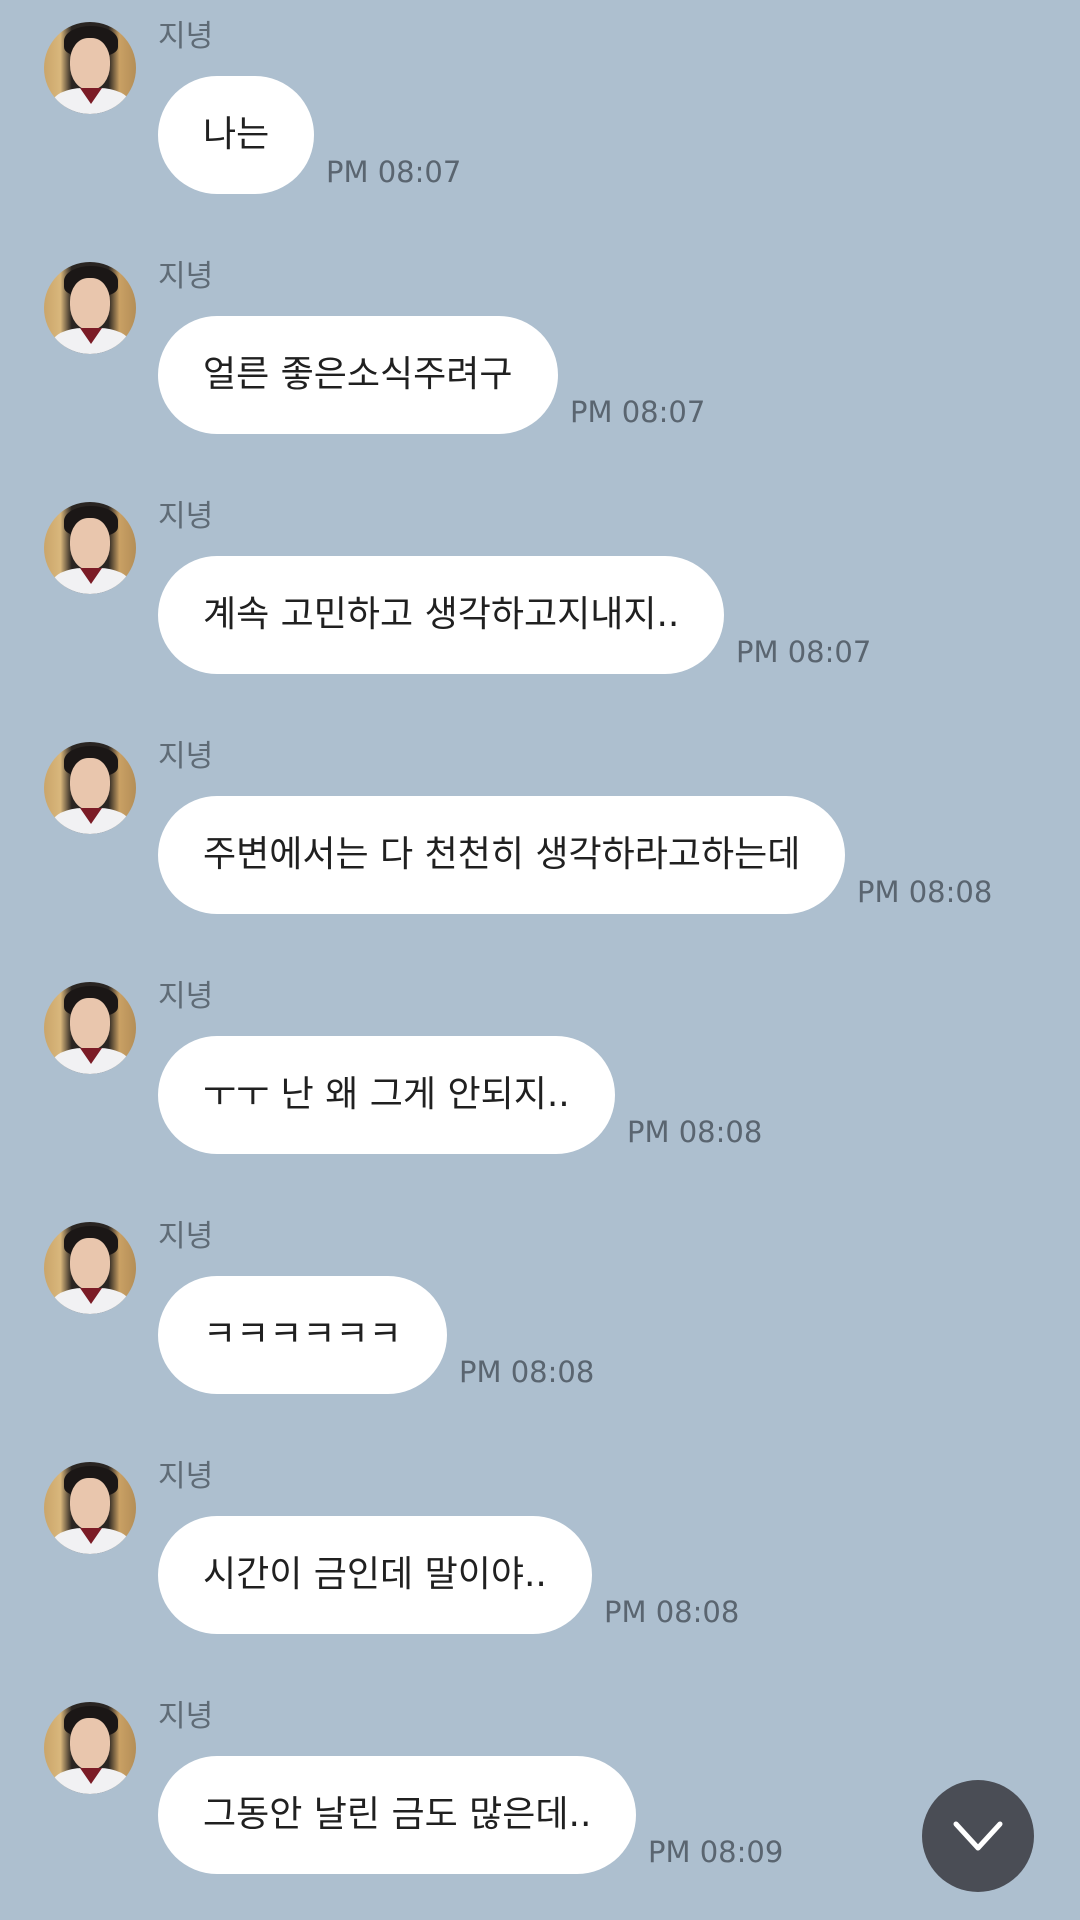  Describe the element at coordinates (441, 615) in the screenshot. I see `message-bubble: 계속 고민하고 생각하고지내지..` at that location.